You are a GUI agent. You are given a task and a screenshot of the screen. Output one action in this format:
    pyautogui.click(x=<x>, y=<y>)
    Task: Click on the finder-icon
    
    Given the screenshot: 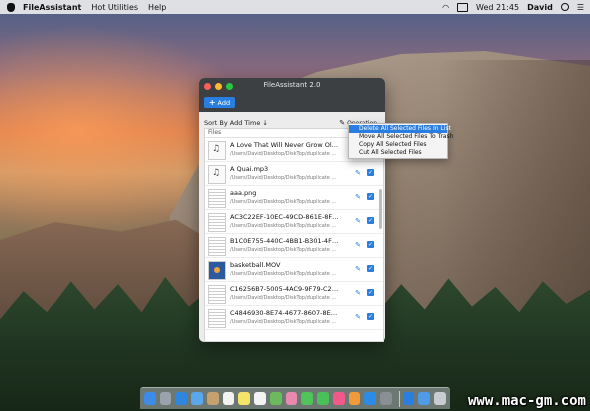 What is the action you would take?
    pyautogui.click(x=150, y=398)
    